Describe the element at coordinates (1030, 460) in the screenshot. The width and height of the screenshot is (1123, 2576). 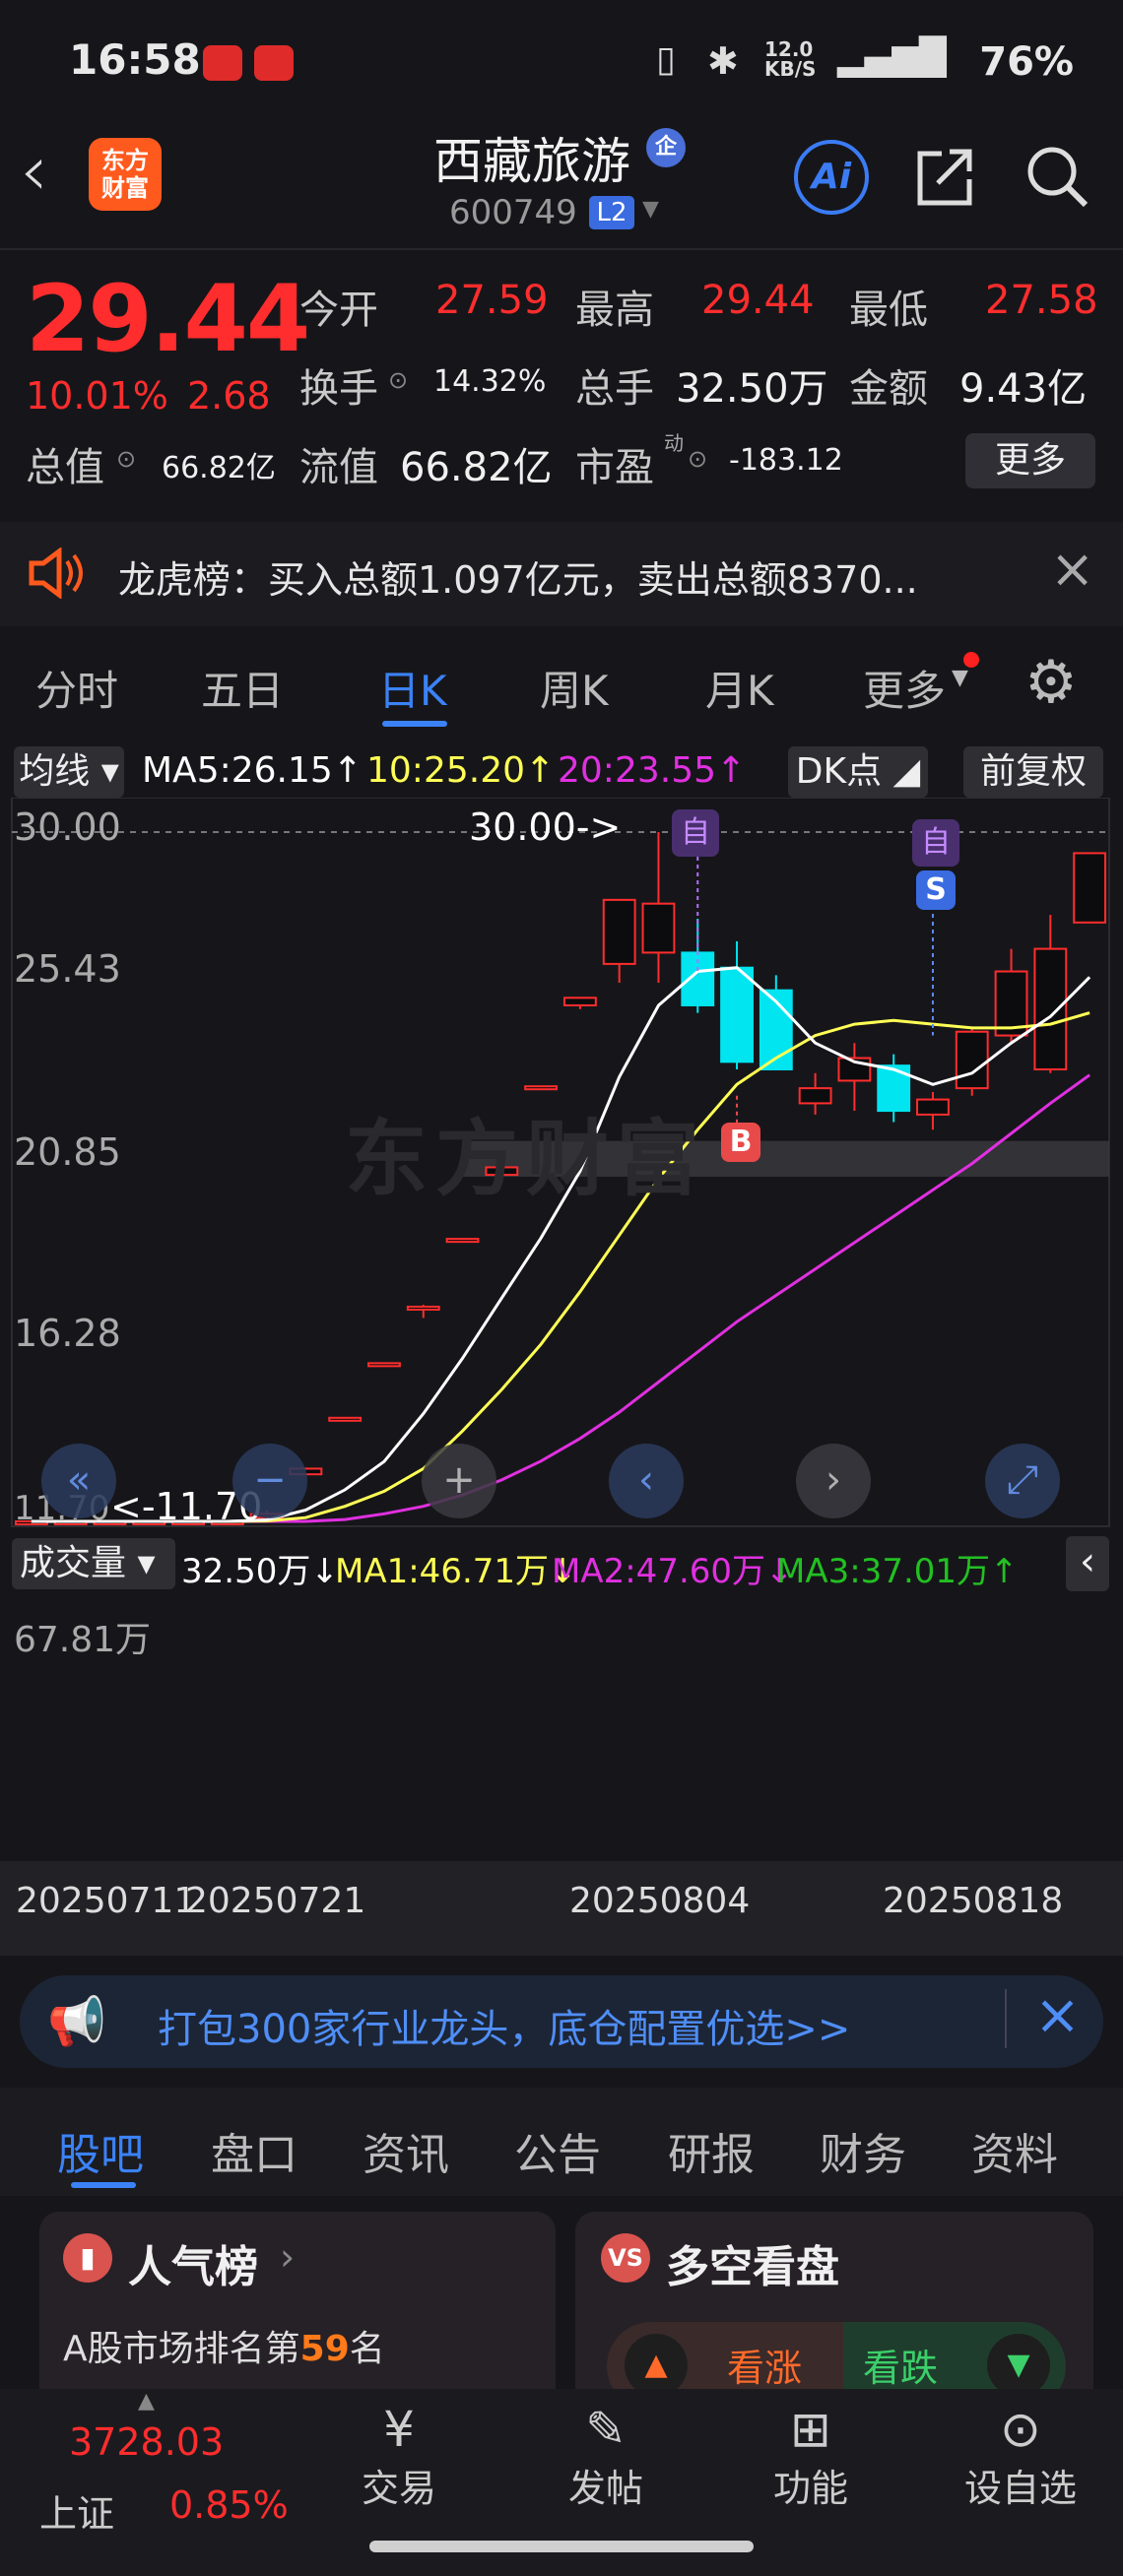
I see `more-button: 更多` at that location.